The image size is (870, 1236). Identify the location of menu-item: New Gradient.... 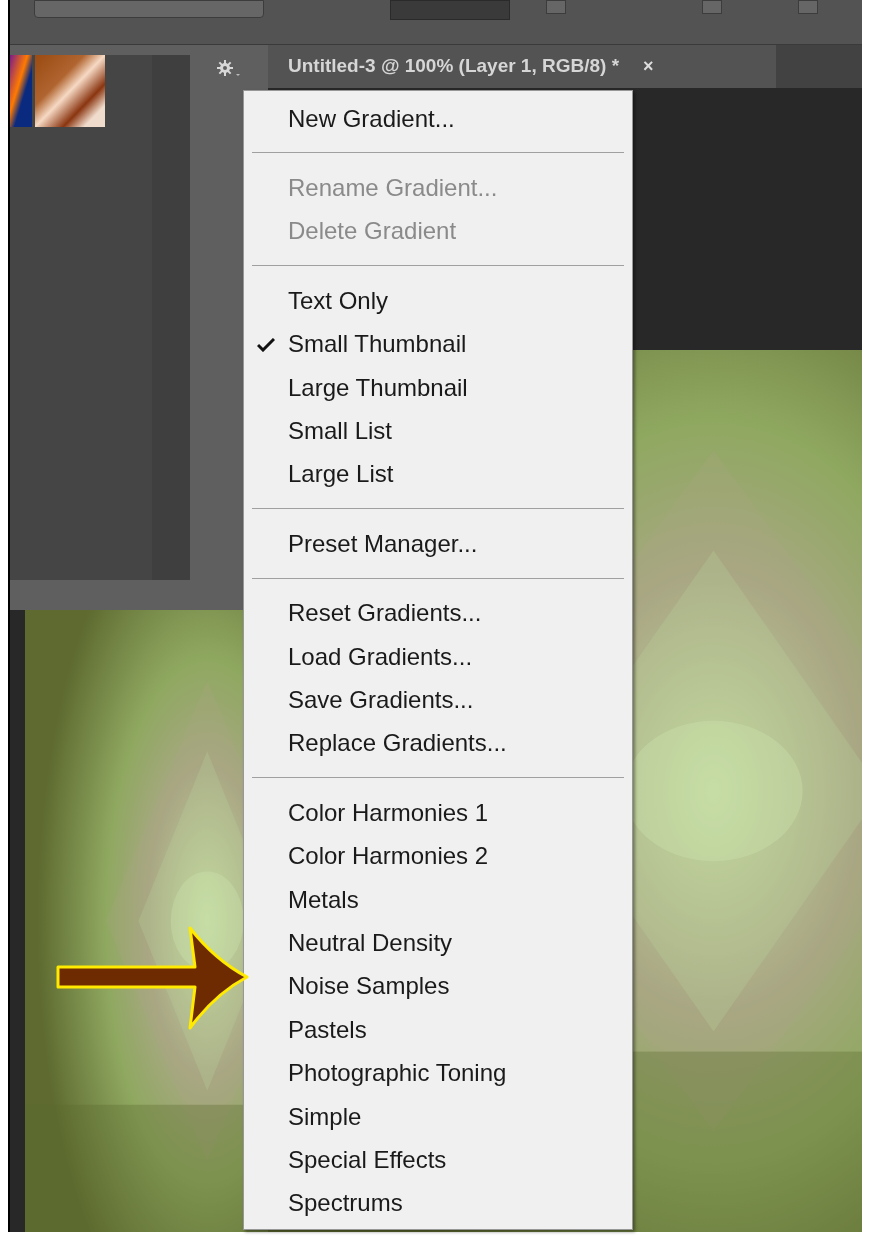
(438, 119).